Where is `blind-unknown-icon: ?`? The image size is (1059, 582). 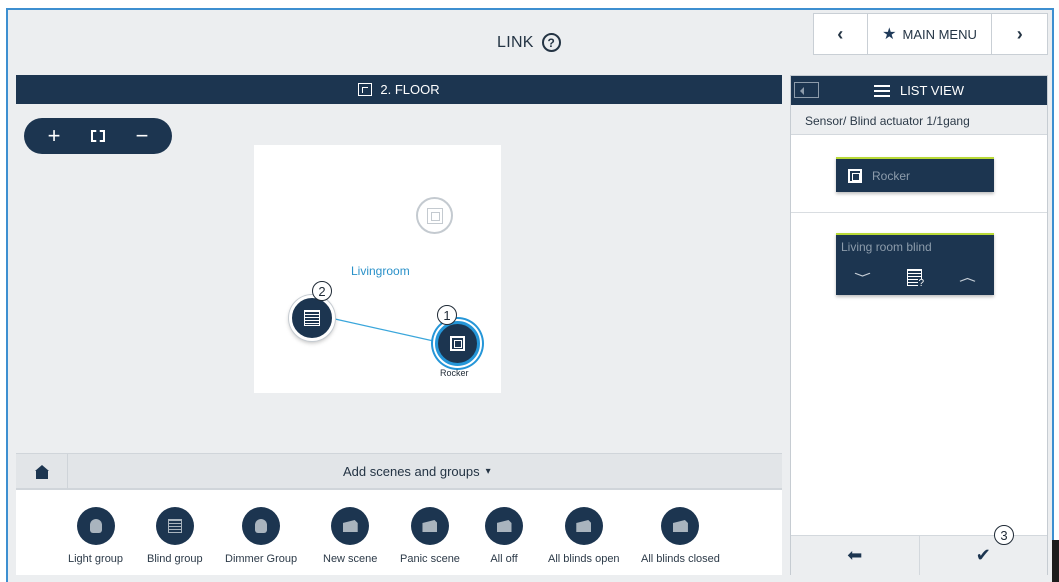 blind-unknown-icon: ? is located at coordinates (916, 278).